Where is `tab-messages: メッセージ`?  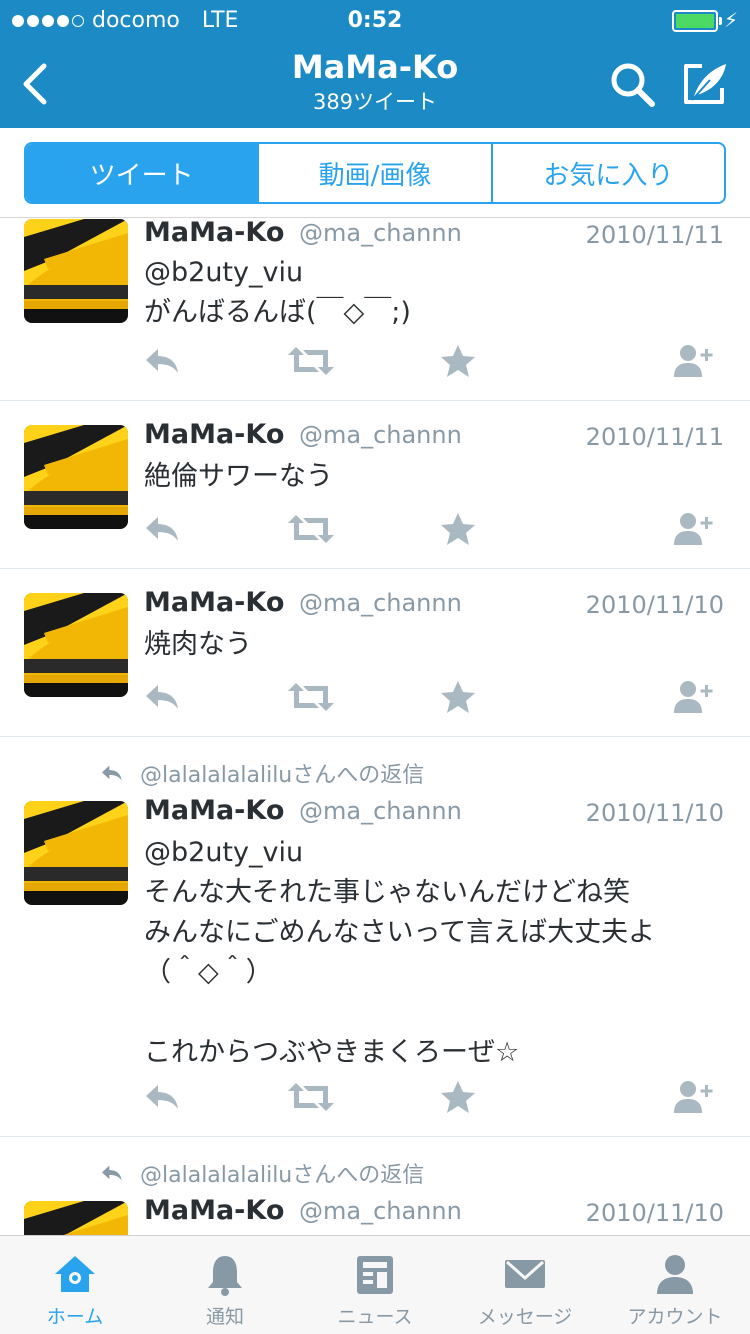 tab-messages: メッセージ is located at coordinates (525, 1285).